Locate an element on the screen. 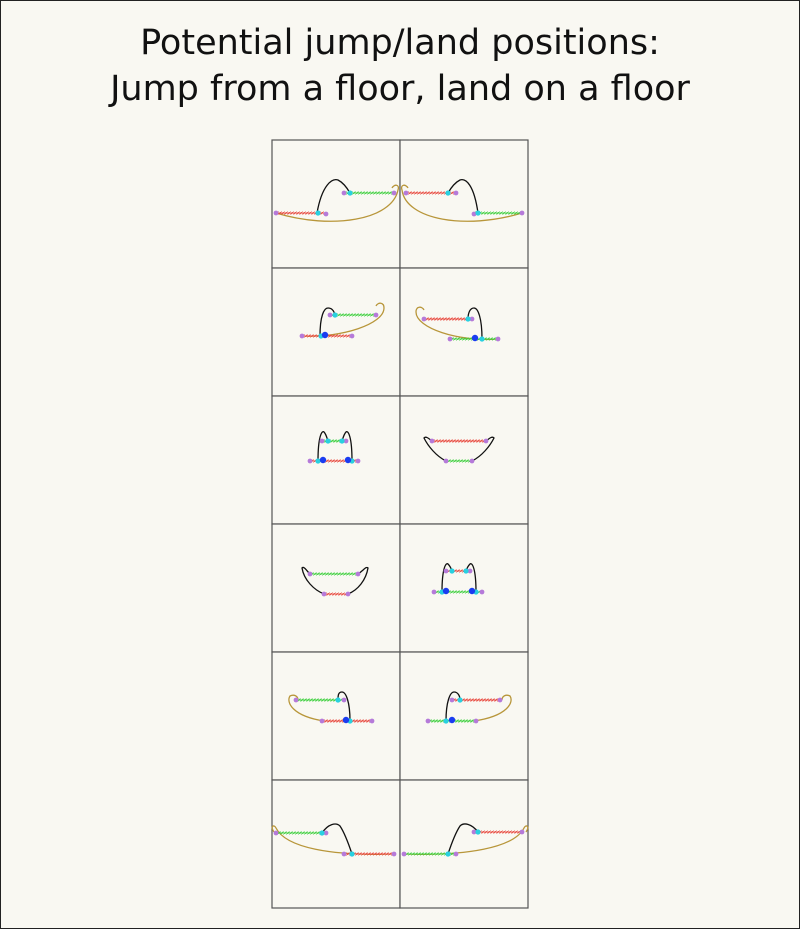  cell-r1-c2 is located at coordinates (464, 204).